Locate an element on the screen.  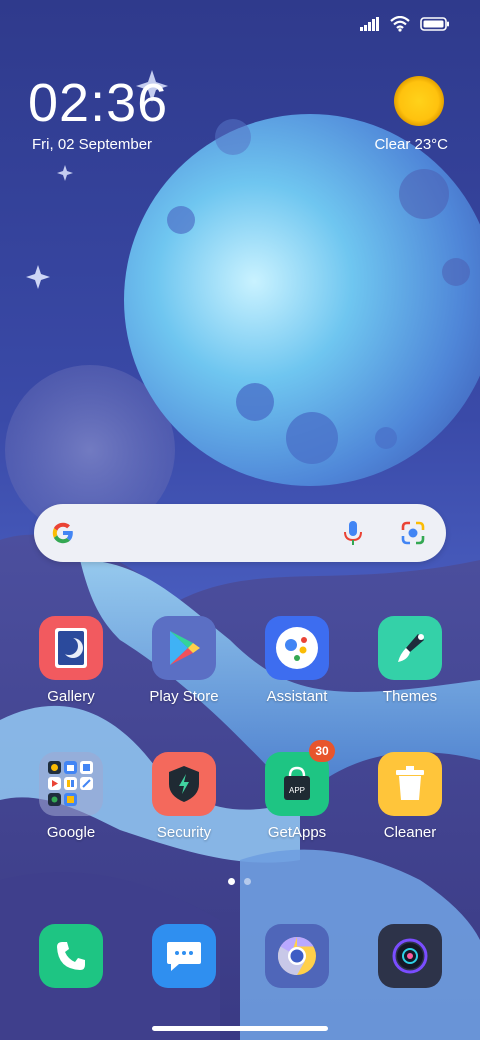
chrome-icon is located at coordinates (297, 956).